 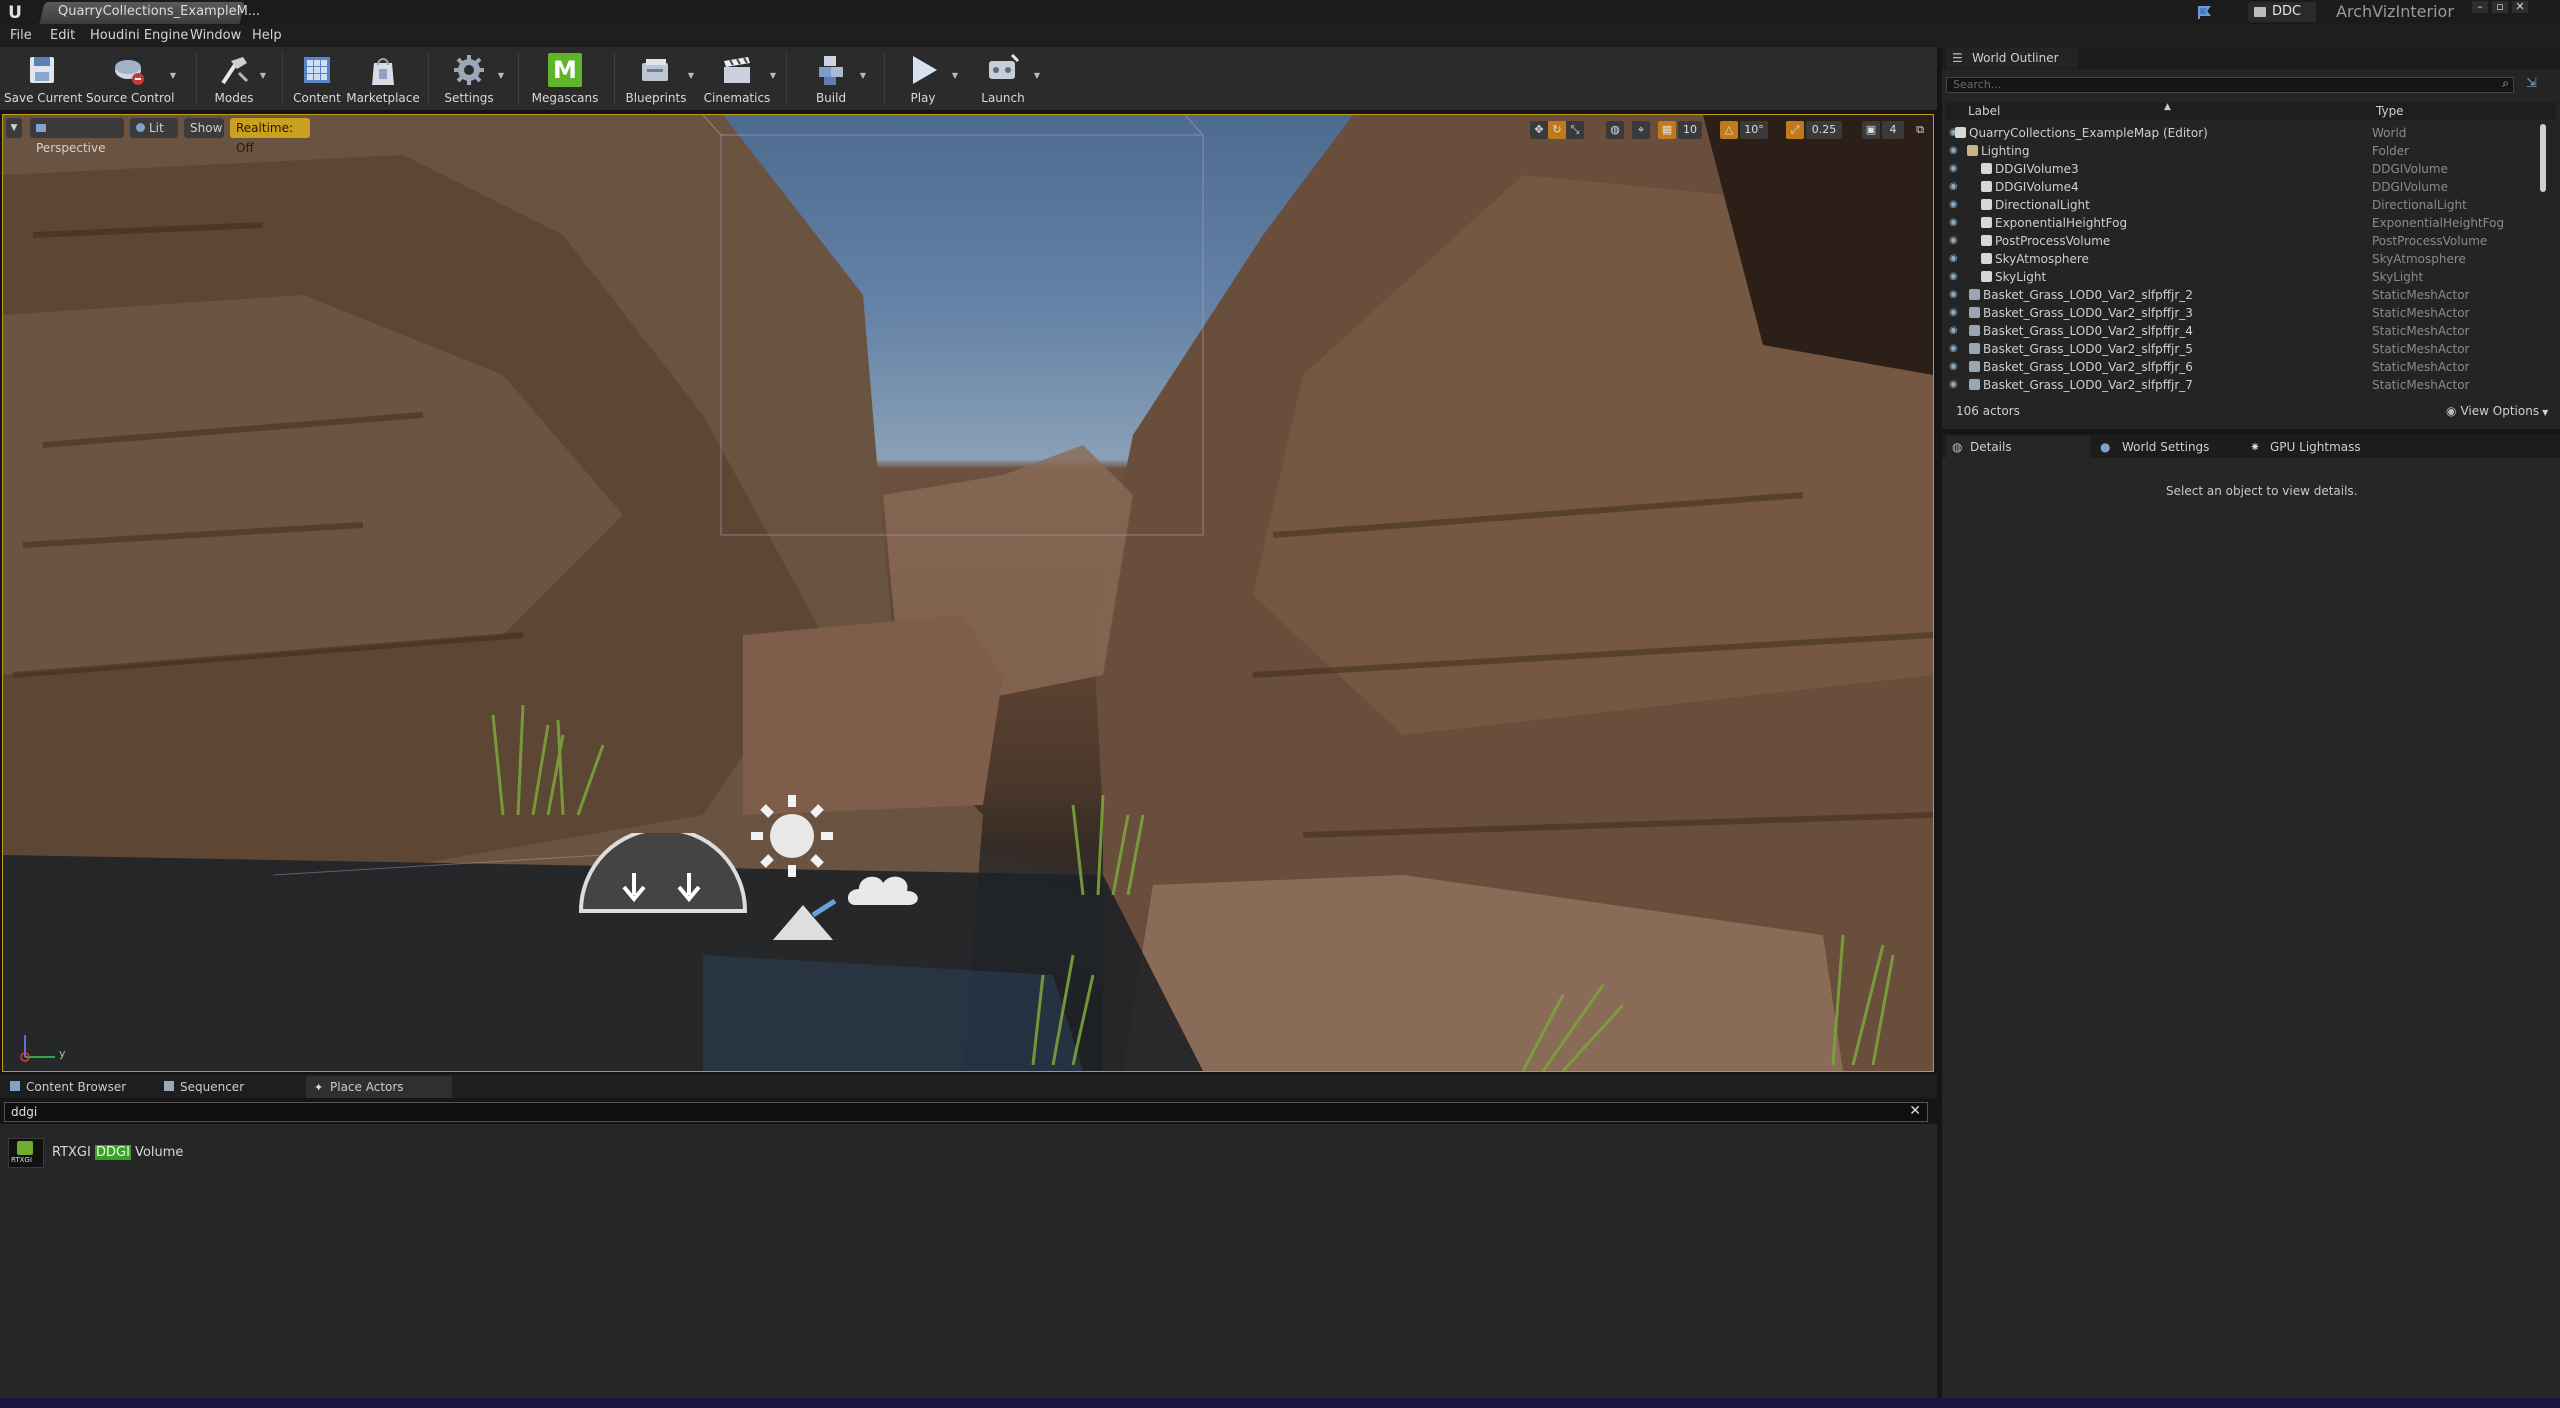 I want to click on exponential-fog-icon, so click(x=803, y=920).